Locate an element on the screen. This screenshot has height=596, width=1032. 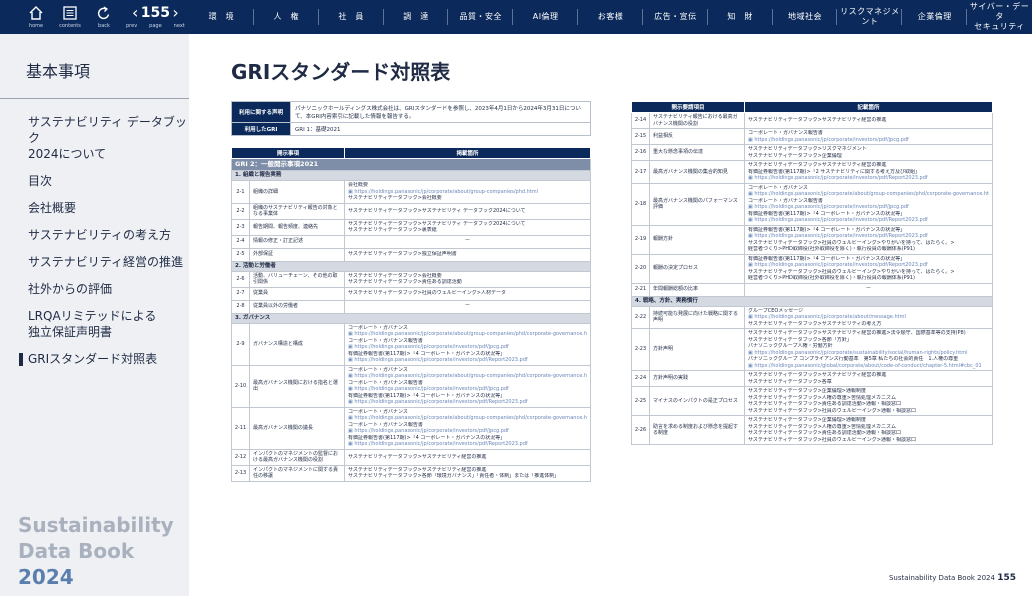
disclosure-item: 報酬方針 is located at coordinates (697, 239).